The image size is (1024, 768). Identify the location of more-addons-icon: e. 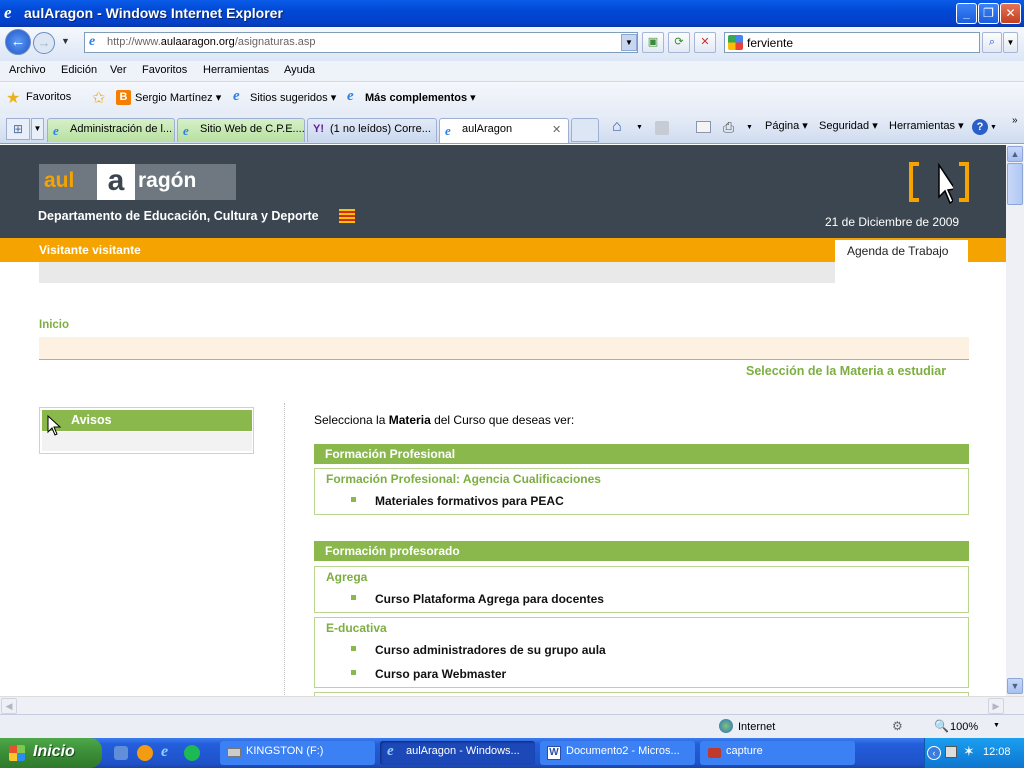
(350, 96).